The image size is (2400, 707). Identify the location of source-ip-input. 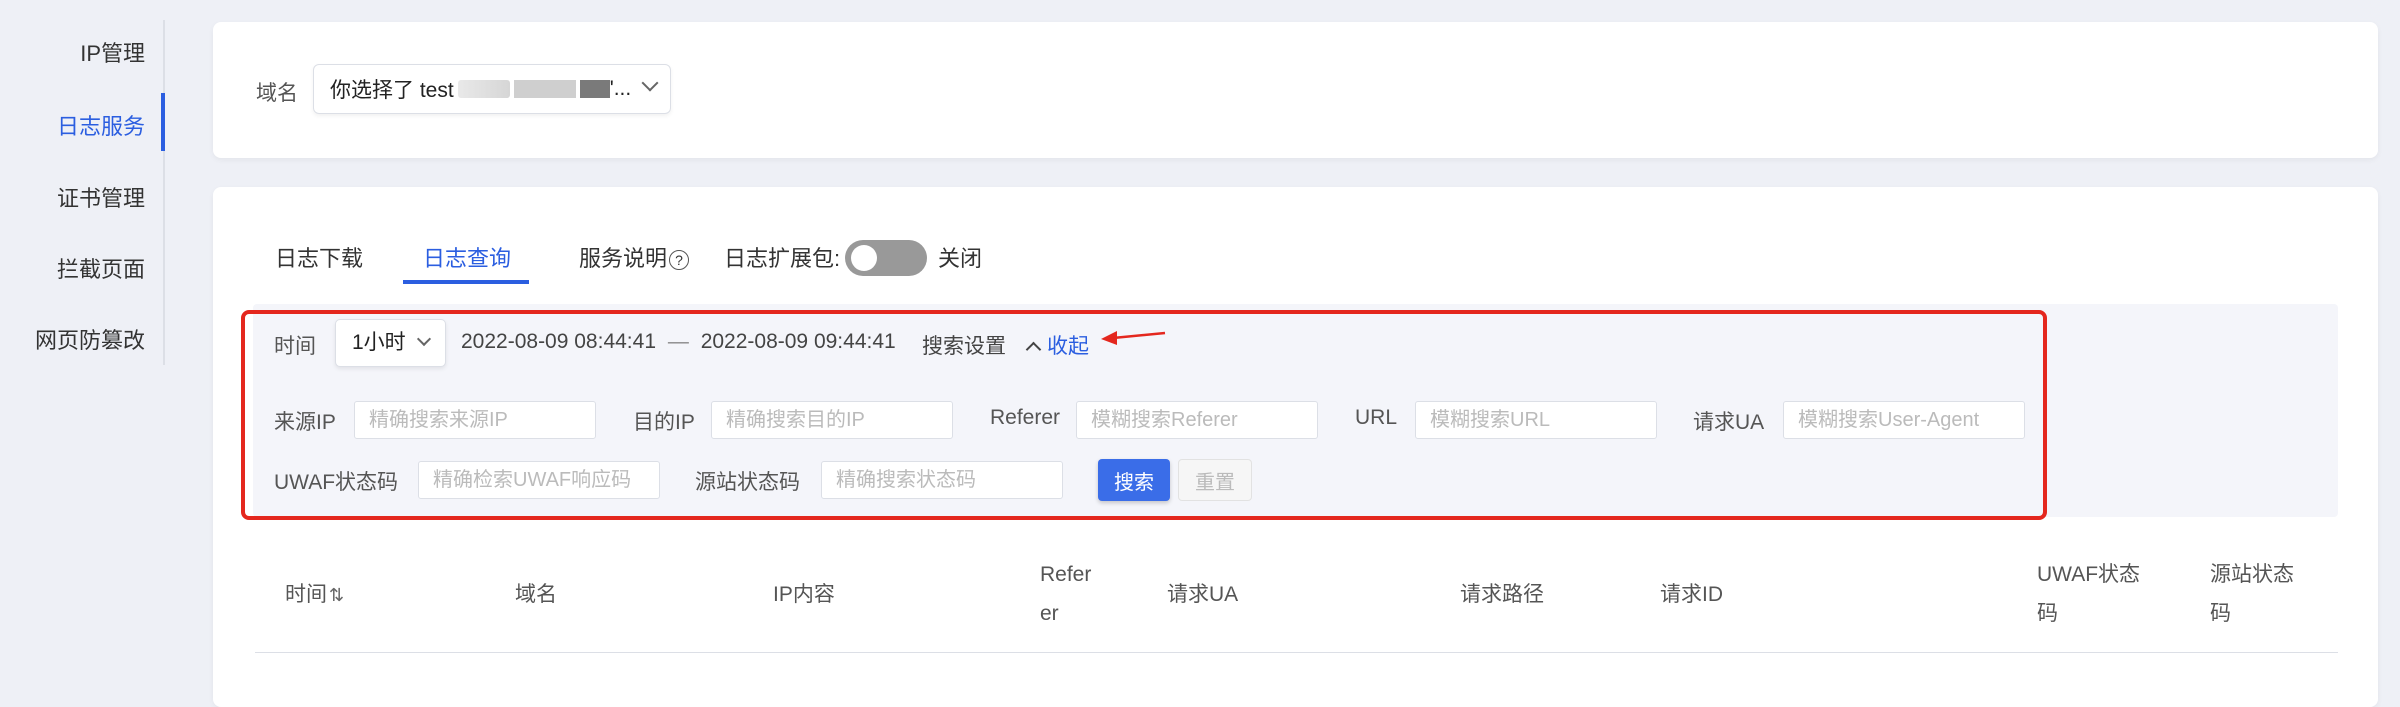
(475, 420).